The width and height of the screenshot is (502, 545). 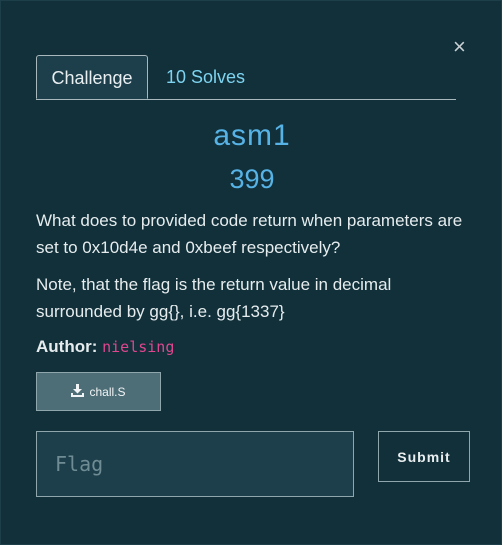 What do you see at coordinates (205, 77) in the screenshot?
I see `tab-solves: 10 Solves` at bounding box center [205, 77].